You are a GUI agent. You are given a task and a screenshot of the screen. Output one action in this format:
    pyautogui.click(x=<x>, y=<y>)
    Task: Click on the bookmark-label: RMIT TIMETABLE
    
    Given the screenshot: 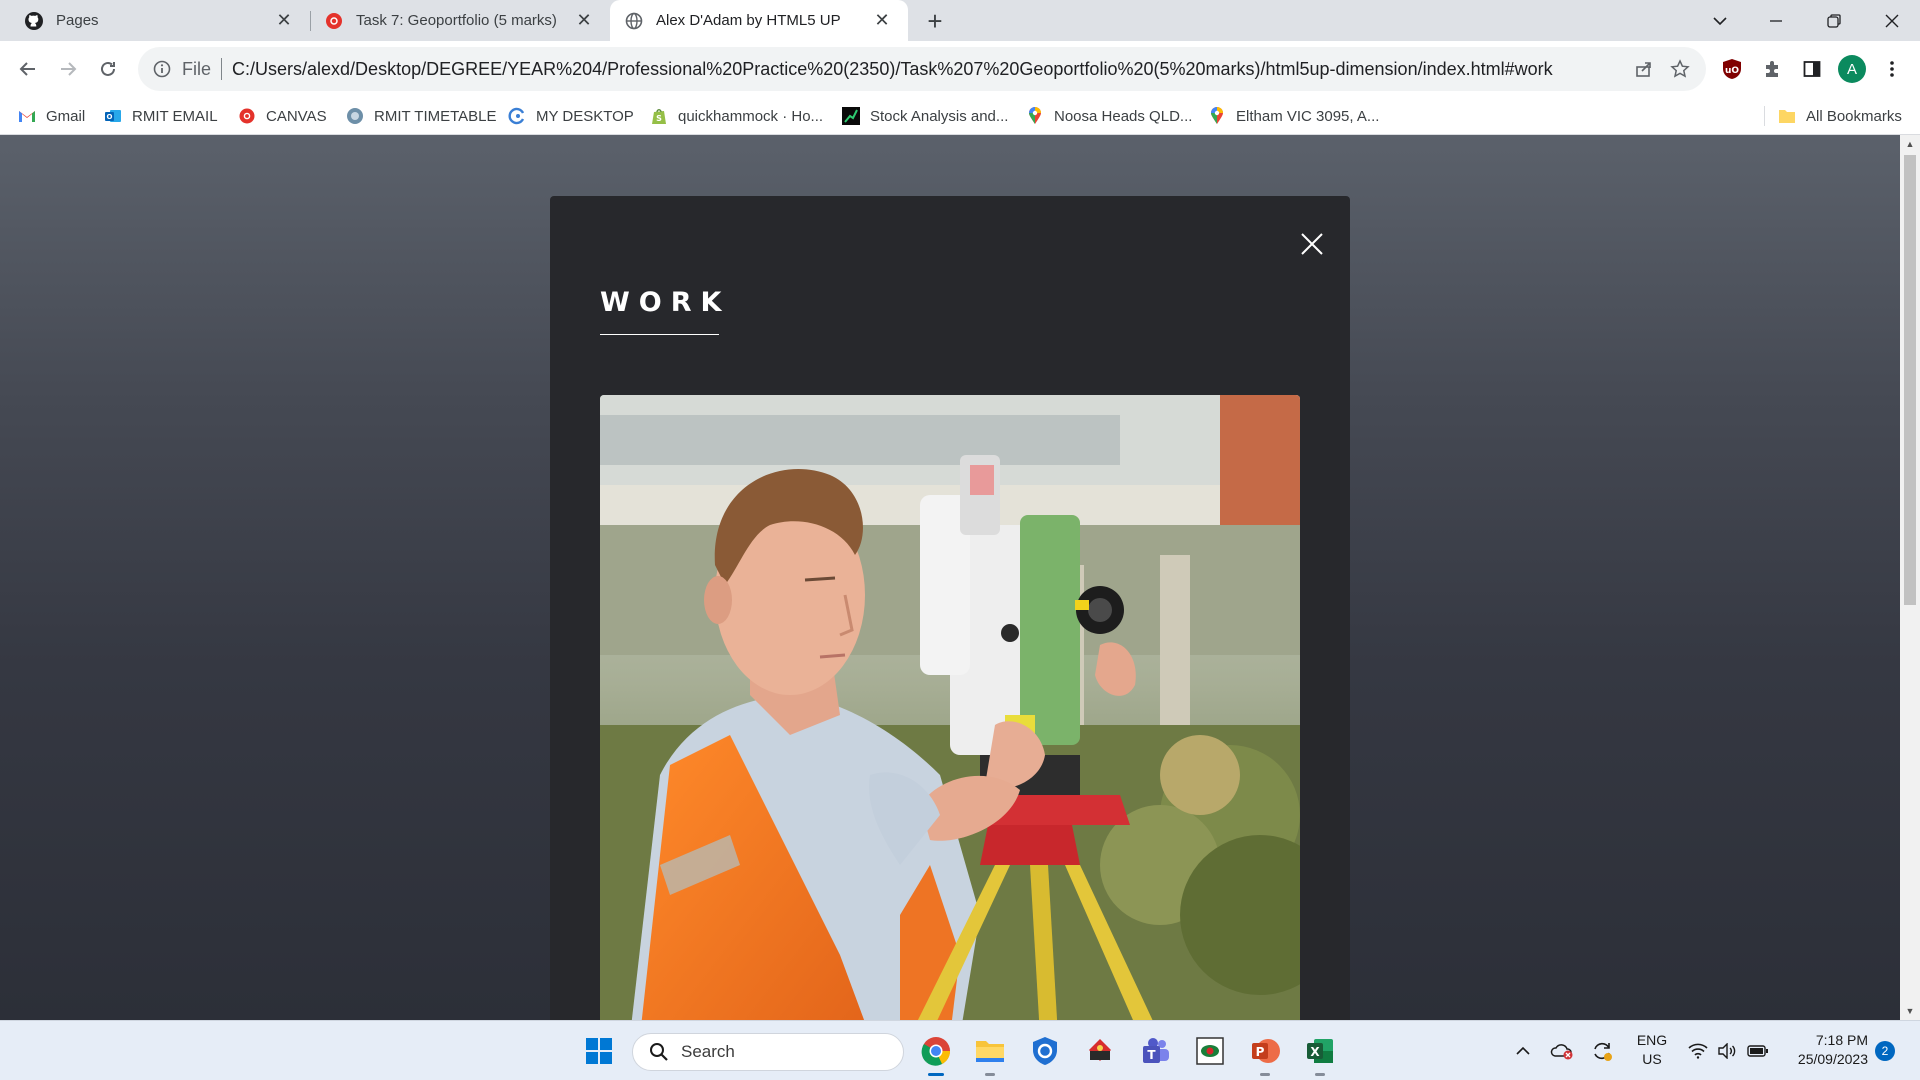 What is the action you would take?
    pyautogui.click(x=435, y=116)
    